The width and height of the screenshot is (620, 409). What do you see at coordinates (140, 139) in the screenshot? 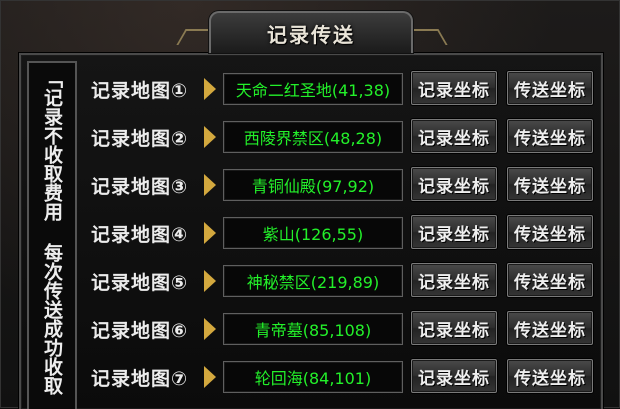
I see `row-label: 记录地图②` at bounding box center [140, 139].